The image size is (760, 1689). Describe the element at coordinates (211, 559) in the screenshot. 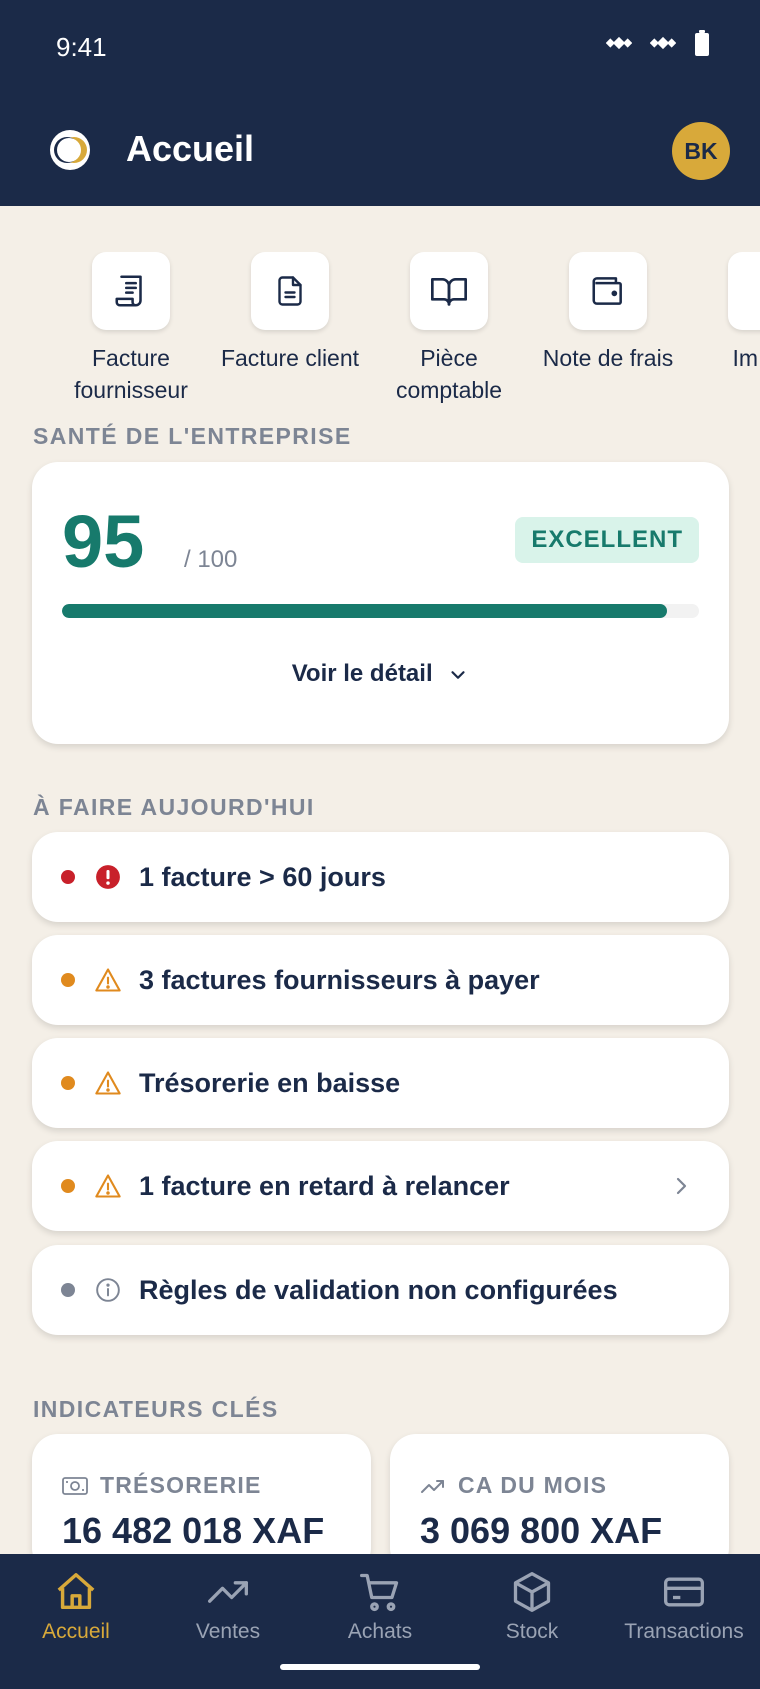

I see `health-score-max: / 100` at that location.